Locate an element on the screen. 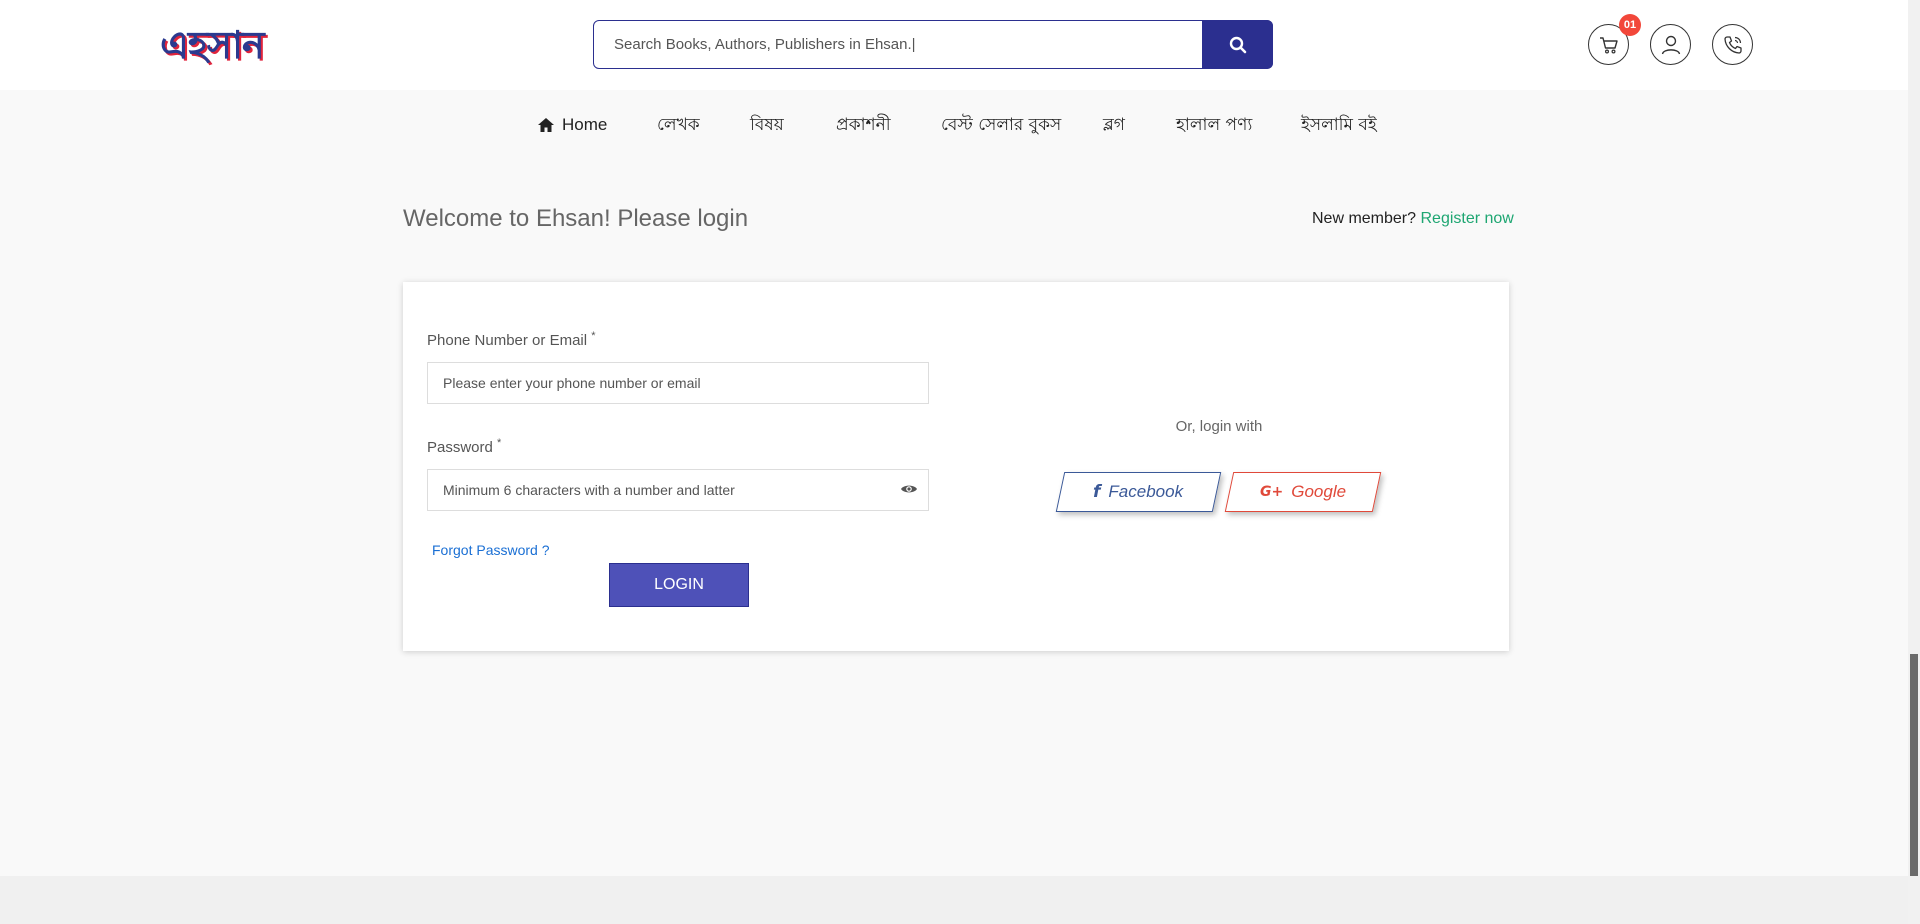 The height and width of the screenshot is (924, 1920). show-password-toggle is located at coordinates (909, 491).